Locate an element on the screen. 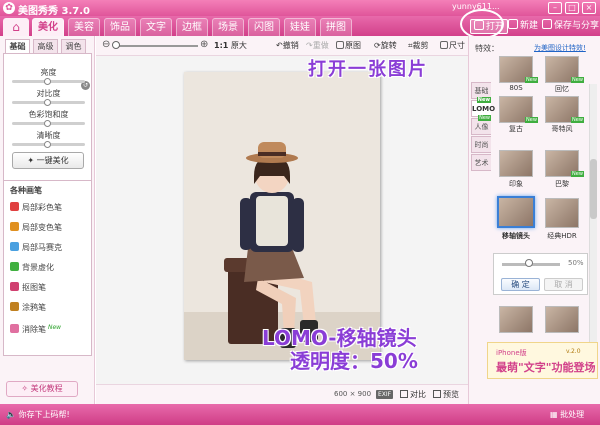 Image resolution: width=600 pixels, height=425 pixels. resize-button: 尺寸 is located at coordinates (452, 46).